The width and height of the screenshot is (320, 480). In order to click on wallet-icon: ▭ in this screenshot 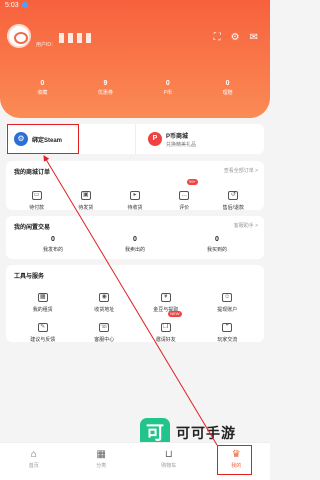, I will do `click(36, 195)`.